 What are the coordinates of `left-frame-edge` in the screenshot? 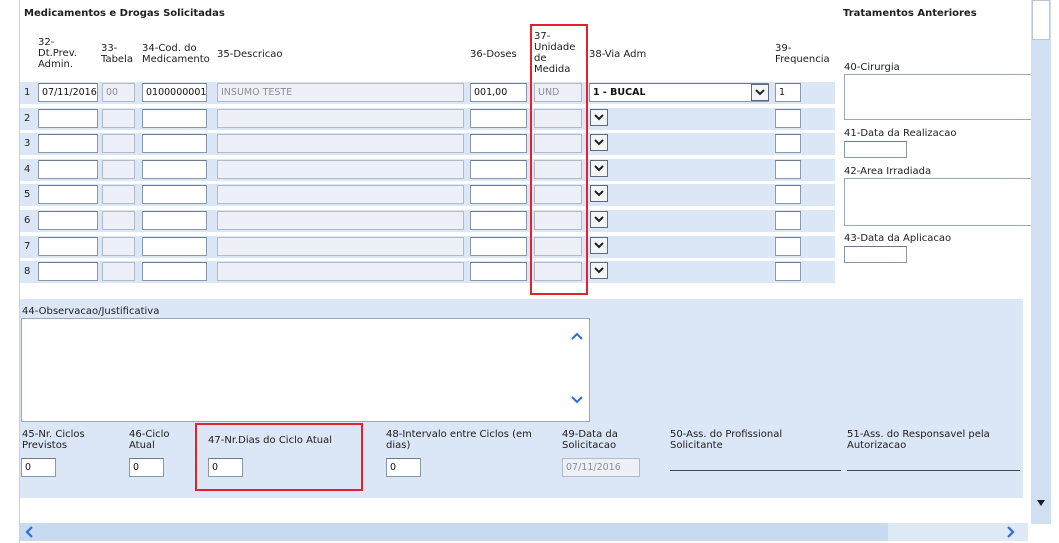 It's located at (10, 271).